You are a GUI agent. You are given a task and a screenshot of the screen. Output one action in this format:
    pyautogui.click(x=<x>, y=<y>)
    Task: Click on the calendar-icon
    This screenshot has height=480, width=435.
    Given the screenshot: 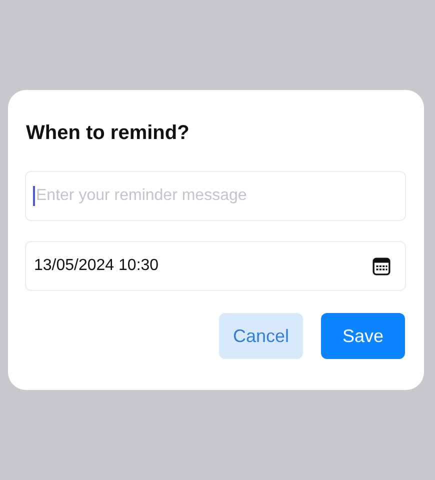 What is the action you would take?
    pyautogui.click(x=381, y=266)
    